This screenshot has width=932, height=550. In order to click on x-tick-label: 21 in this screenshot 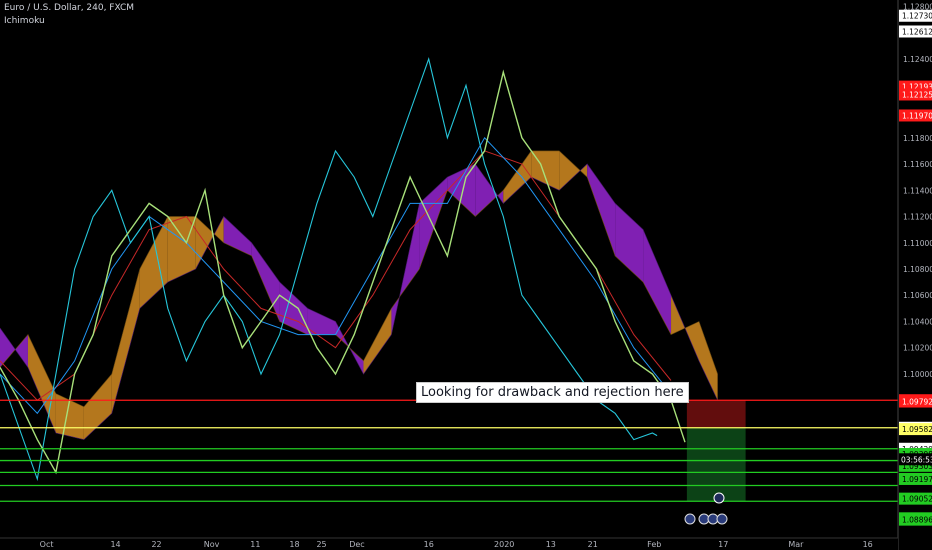, I will do `click(593, 544)`.